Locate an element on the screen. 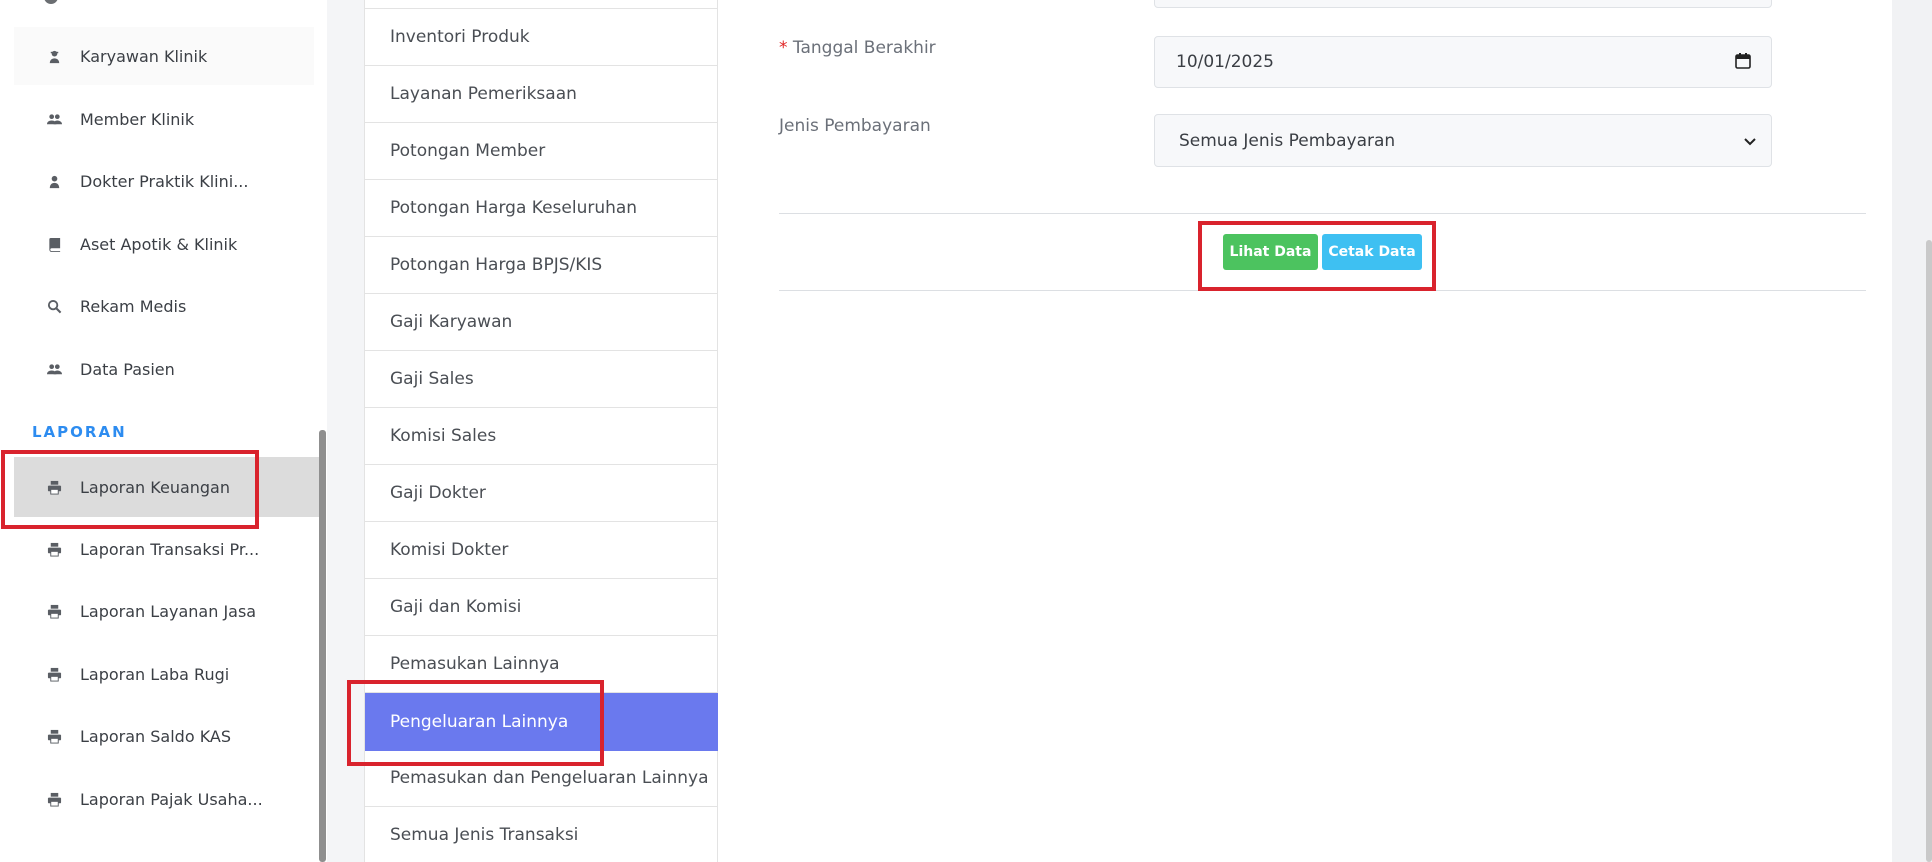 Image resolution: width=1932 pixels, height=862 pixels. payment-type-label: Jenis Pembayaran is located at coordinates (855, 126).